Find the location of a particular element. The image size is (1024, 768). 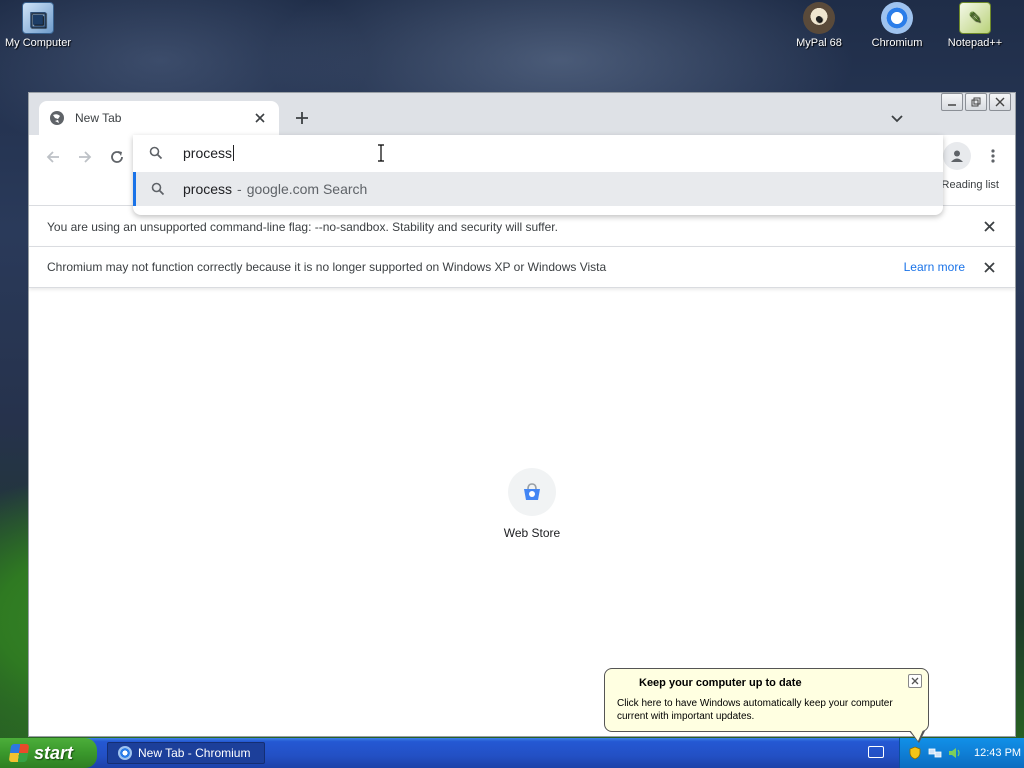

shortcut-web-store: Web Store is located at coordinates (532, 504).